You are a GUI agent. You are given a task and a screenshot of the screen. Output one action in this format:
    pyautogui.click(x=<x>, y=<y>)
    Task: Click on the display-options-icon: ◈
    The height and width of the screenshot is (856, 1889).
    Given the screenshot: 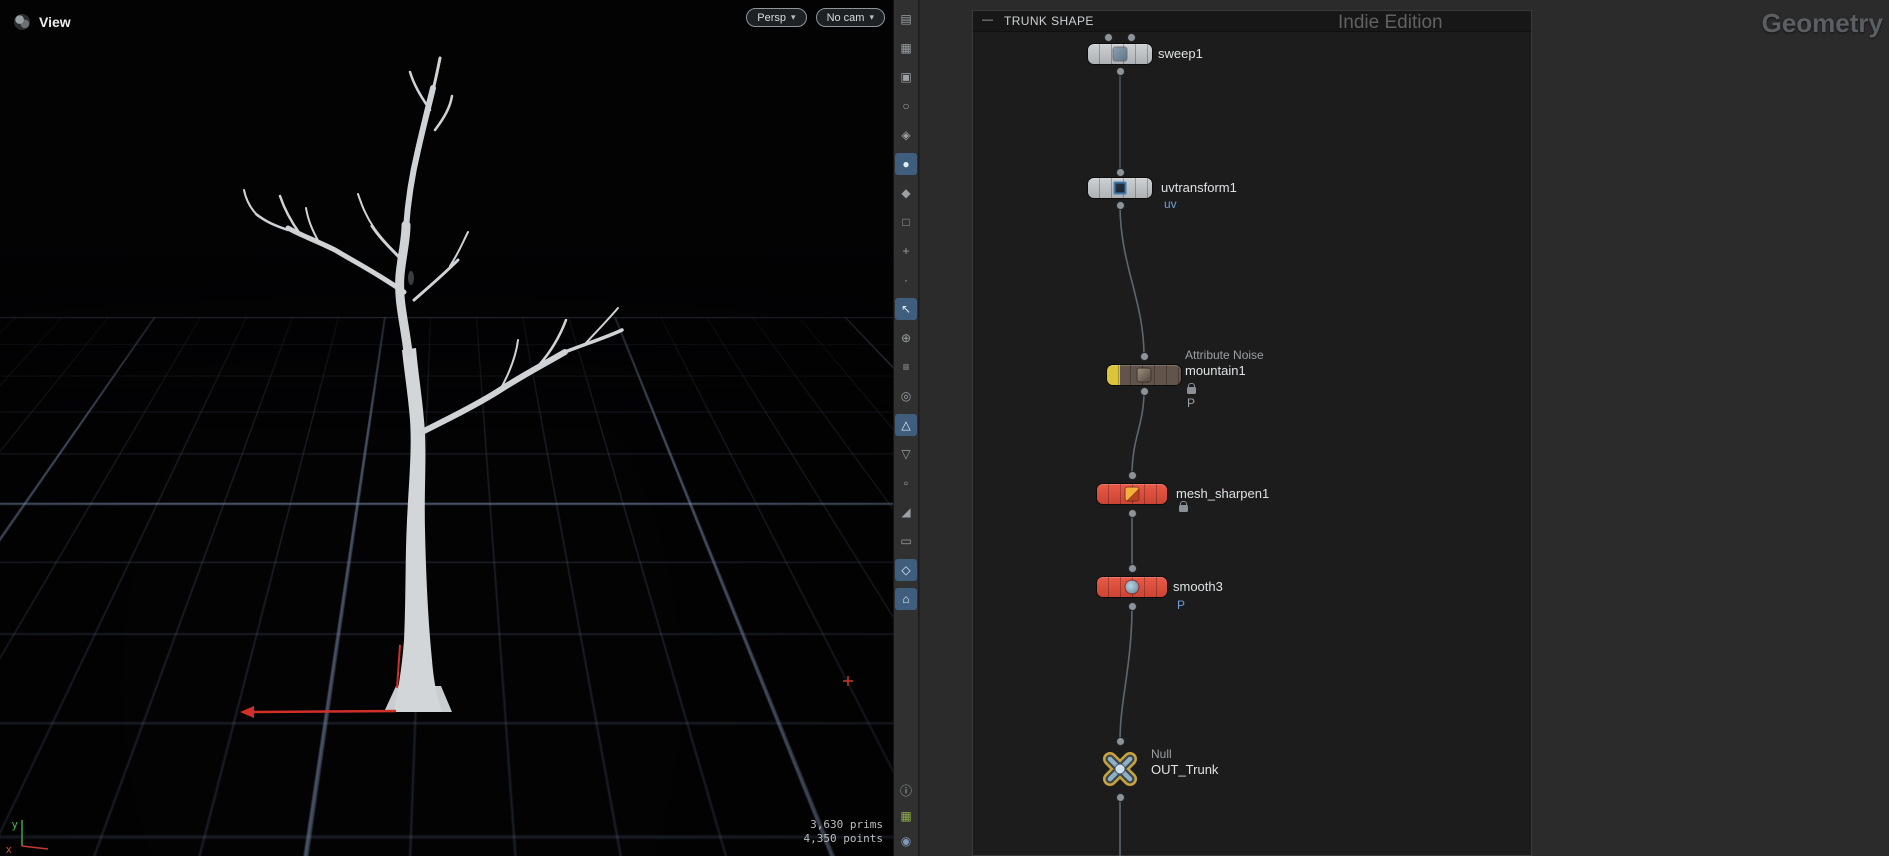 What is the action you would take?
    pyautogui.click(x=906, y=135)
    